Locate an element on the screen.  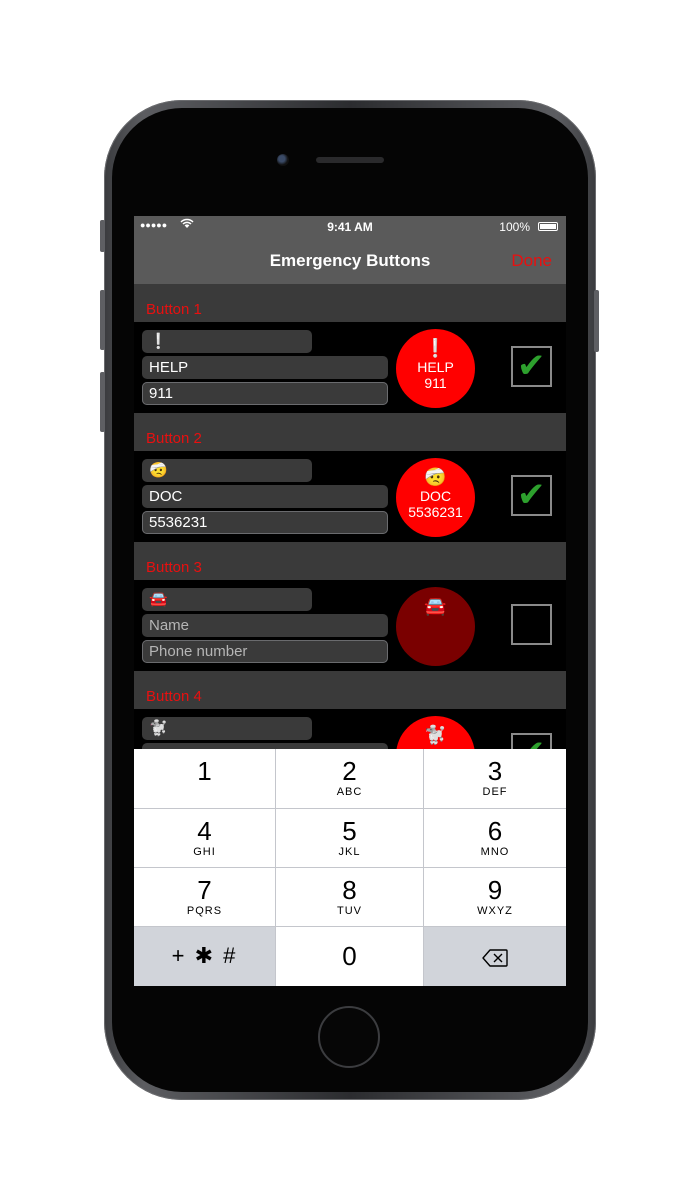
key-1: 1 is located at coordinates (204, 778).